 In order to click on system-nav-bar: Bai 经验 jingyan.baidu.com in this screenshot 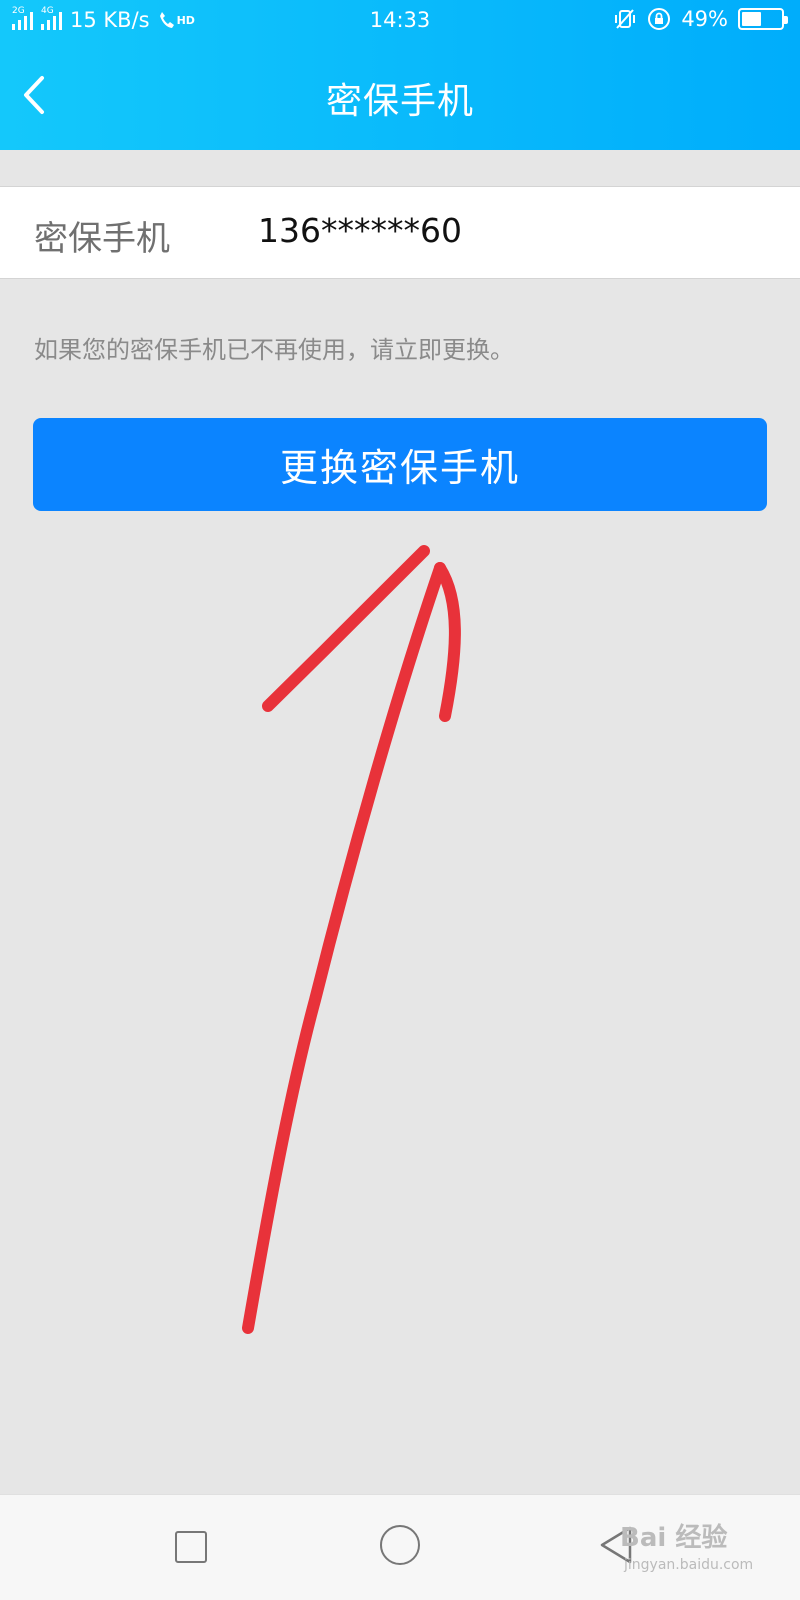, I will do `click(400, 1547)`.